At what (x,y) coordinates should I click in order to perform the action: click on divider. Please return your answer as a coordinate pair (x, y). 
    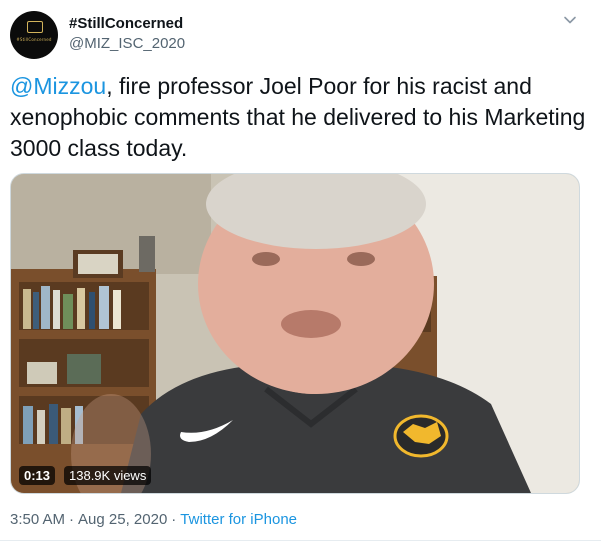
    Looking at the image, I should click on (300, 540).